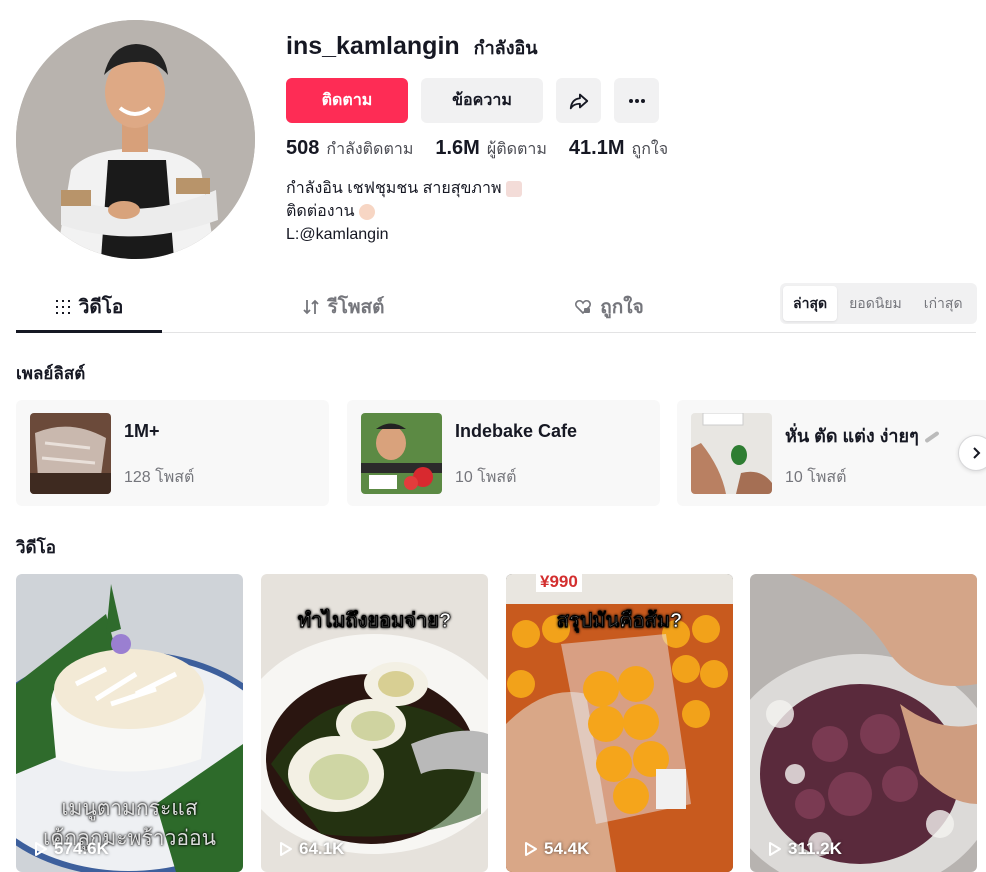 The image size is (986, 872). I want to click on sort-popular: ยอดนิยม, so click(875, 303).